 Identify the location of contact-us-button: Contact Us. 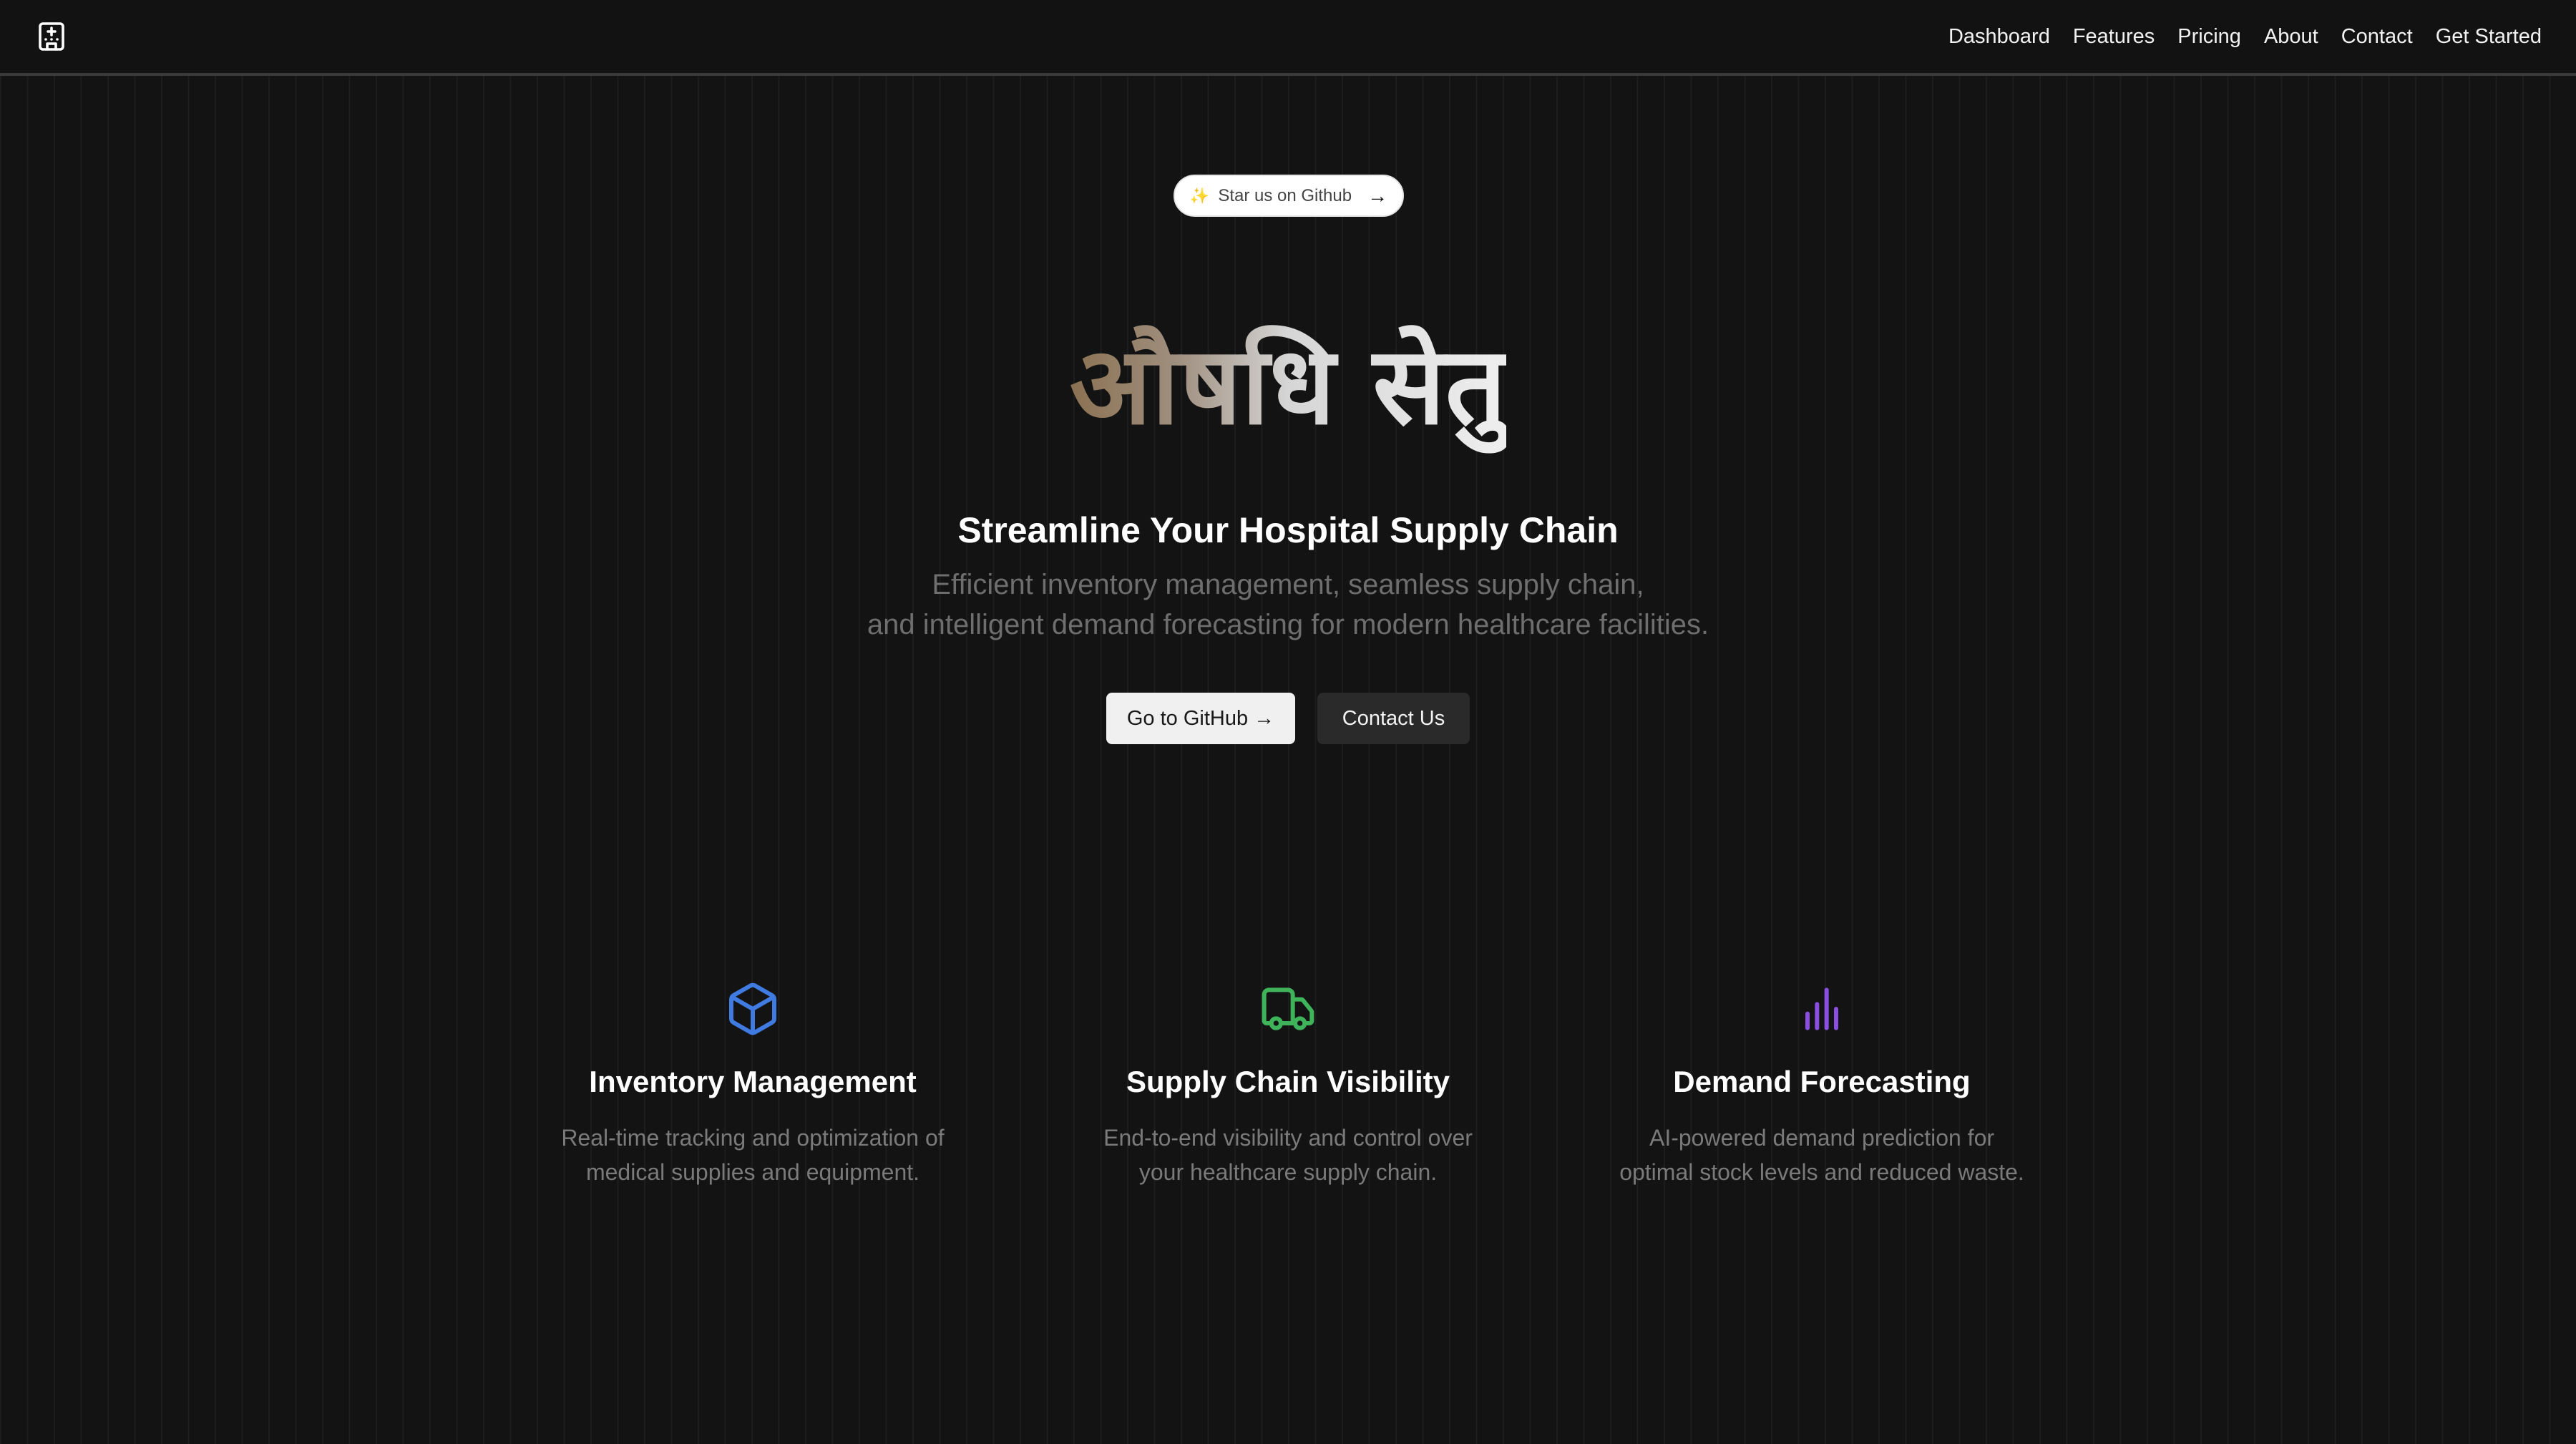
(1393, 719).